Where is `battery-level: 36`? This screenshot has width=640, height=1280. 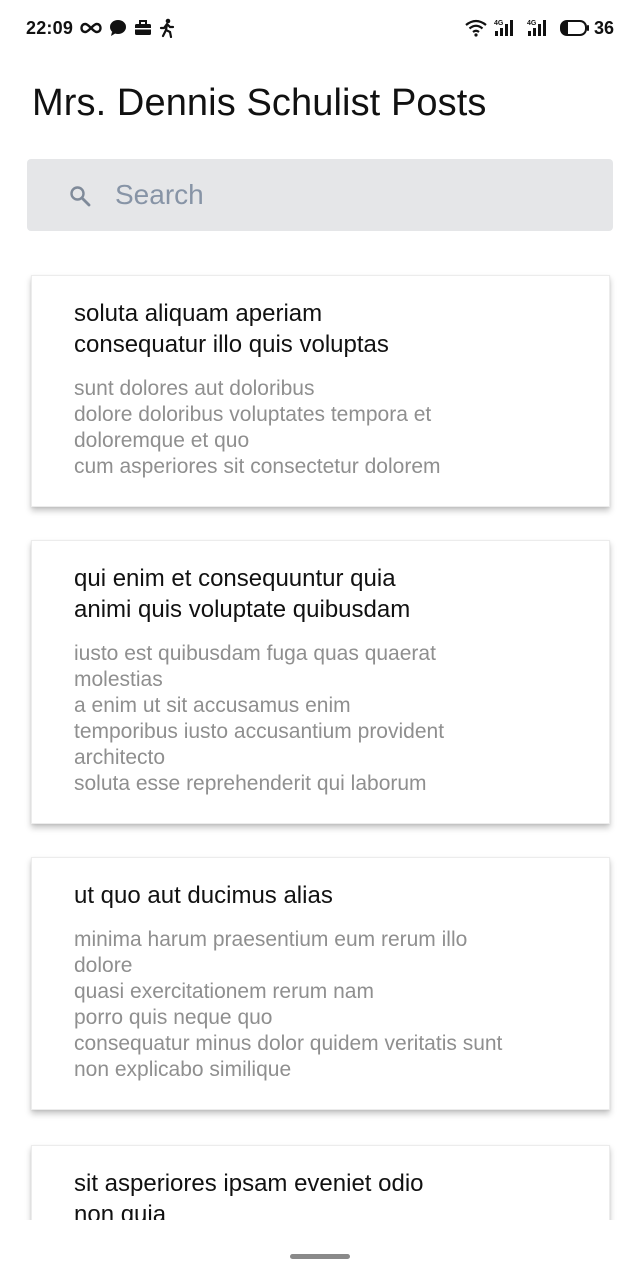
battery-level: 36 is located at coordinates (603, 27).